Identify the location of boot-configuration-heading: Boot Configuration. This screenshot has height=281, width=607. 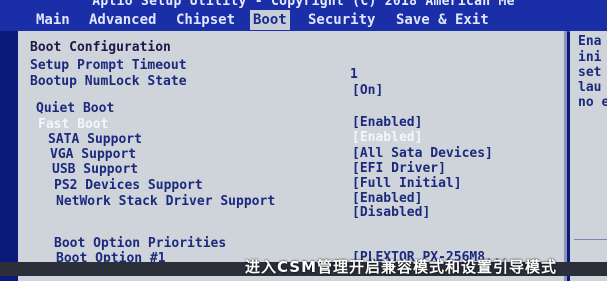
(100, 47).